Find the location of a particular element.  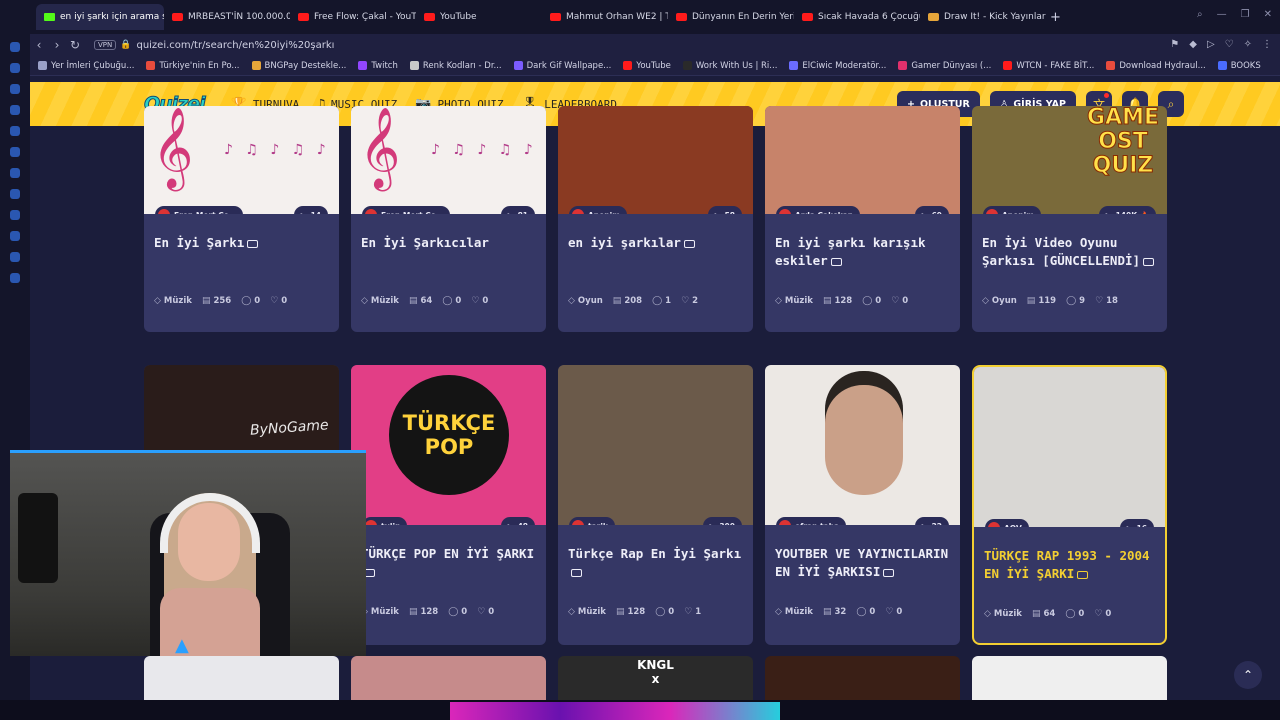

card-thumbnail: efran taha ▷22 is located at coordinates (862, 445).